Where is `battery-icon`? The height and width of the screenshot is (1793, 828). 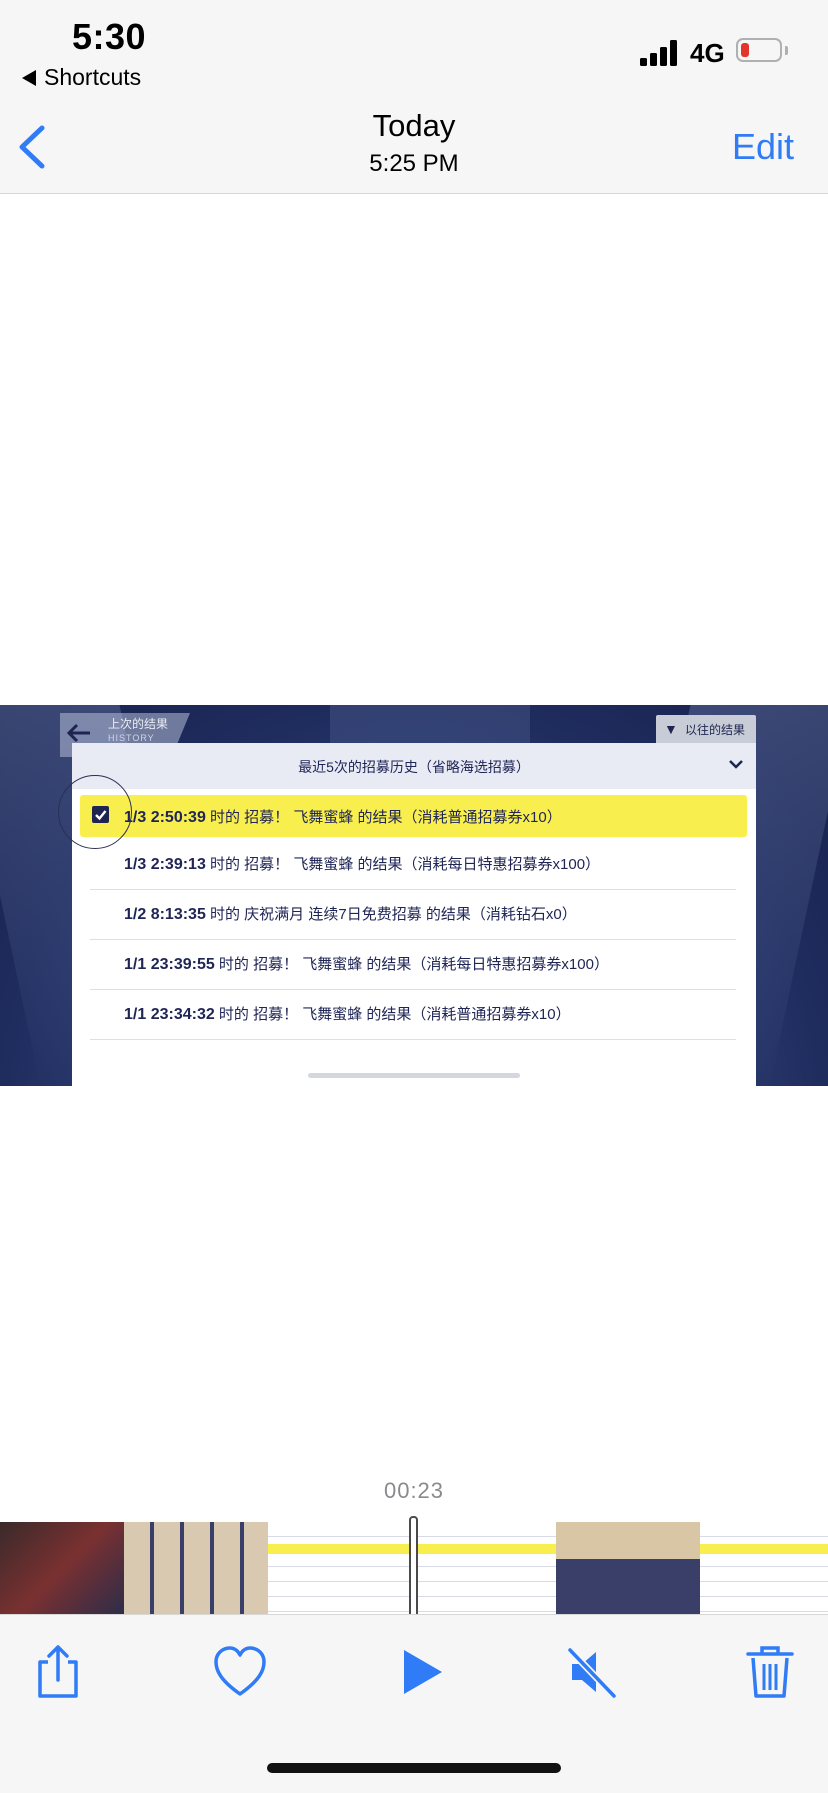 battery-icon is located at coordinates (759, 50).